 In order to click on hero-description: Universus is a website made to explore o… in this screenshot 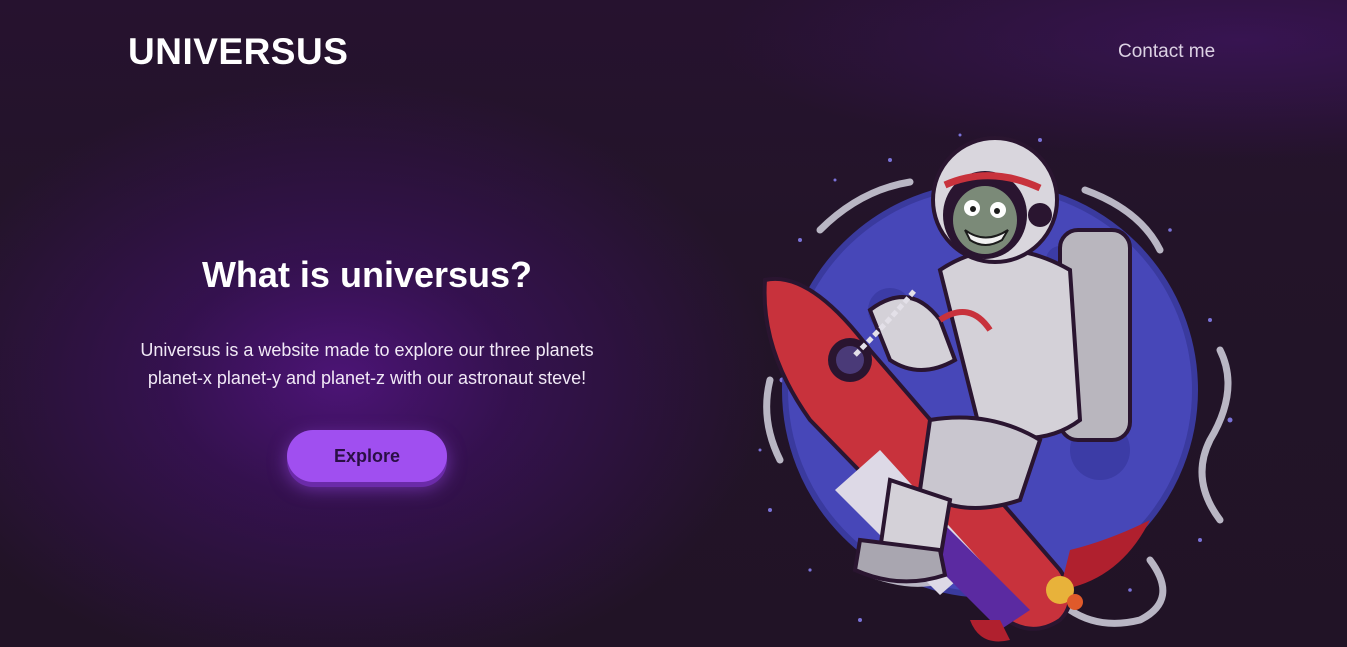, I will do `click(367, 364)`.